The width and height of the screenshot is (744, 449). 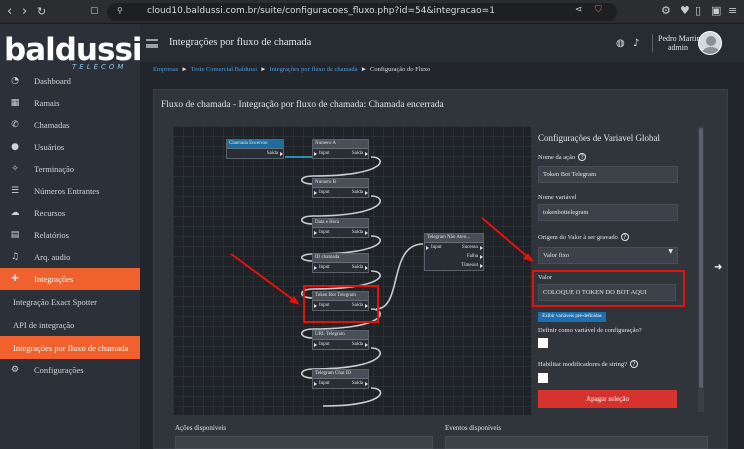 What do you see at coordinates (9, 11) in the screenshot?
I see `back-icon: ‹` at bounding box center [9, 11].